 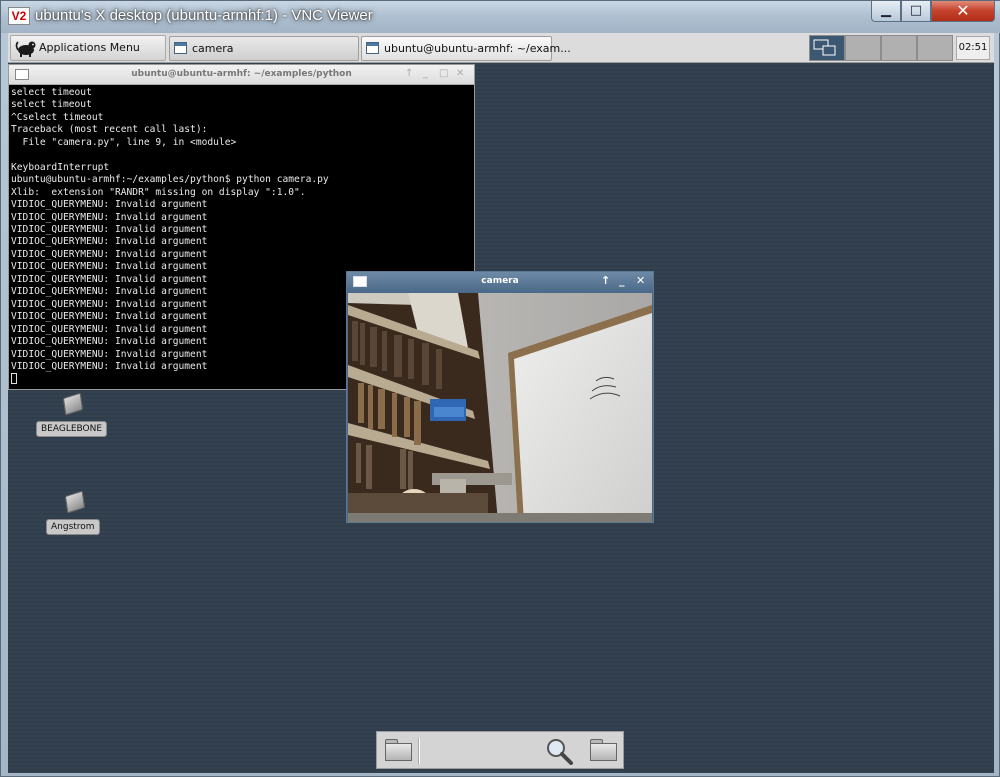 What do you see at coordinates (72, 429) in the screenshot?
I see `desktop-icon-label: BEAGLEBONE` at bounding box center [72, 429].